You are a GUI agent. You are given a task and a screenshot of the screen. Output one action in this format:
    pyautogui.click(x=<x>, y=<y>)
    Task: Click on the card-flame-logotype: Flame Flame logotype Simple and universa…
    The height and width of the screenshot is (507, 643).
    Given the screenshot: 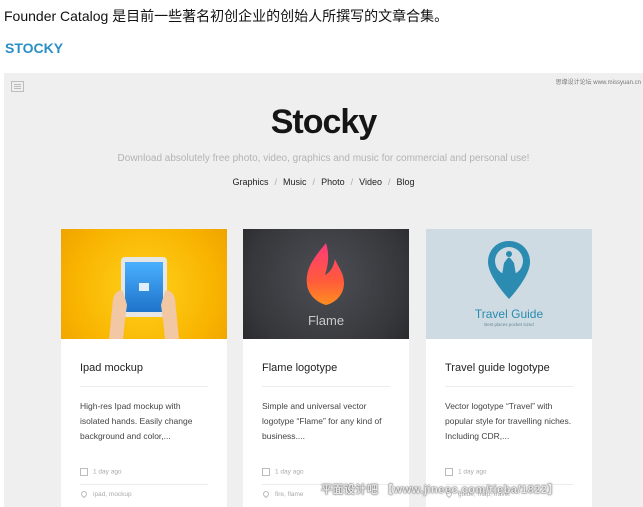 What is the action you would take?
    pyautogui.click(x=326, y=368)
    